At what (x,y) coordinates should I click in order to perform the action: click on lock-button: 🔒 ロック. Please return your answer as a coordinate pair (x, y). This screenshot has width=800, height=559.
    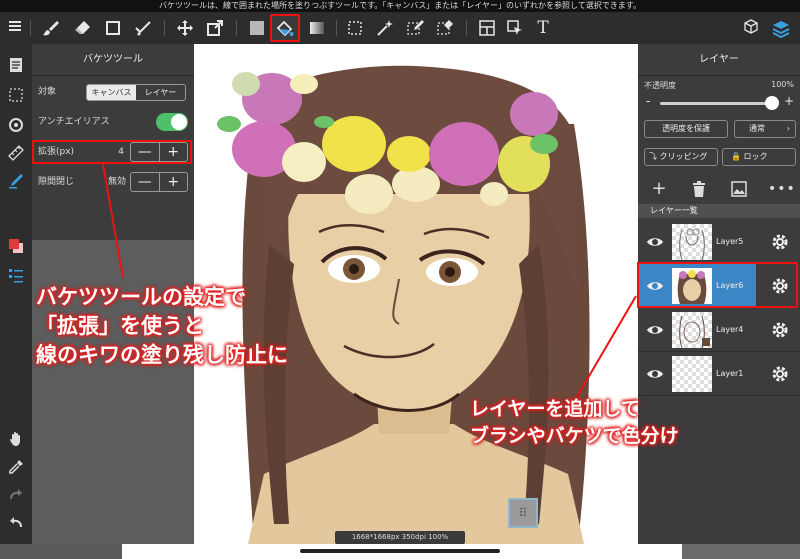
    Looking at the image, I should click on (759, 157).